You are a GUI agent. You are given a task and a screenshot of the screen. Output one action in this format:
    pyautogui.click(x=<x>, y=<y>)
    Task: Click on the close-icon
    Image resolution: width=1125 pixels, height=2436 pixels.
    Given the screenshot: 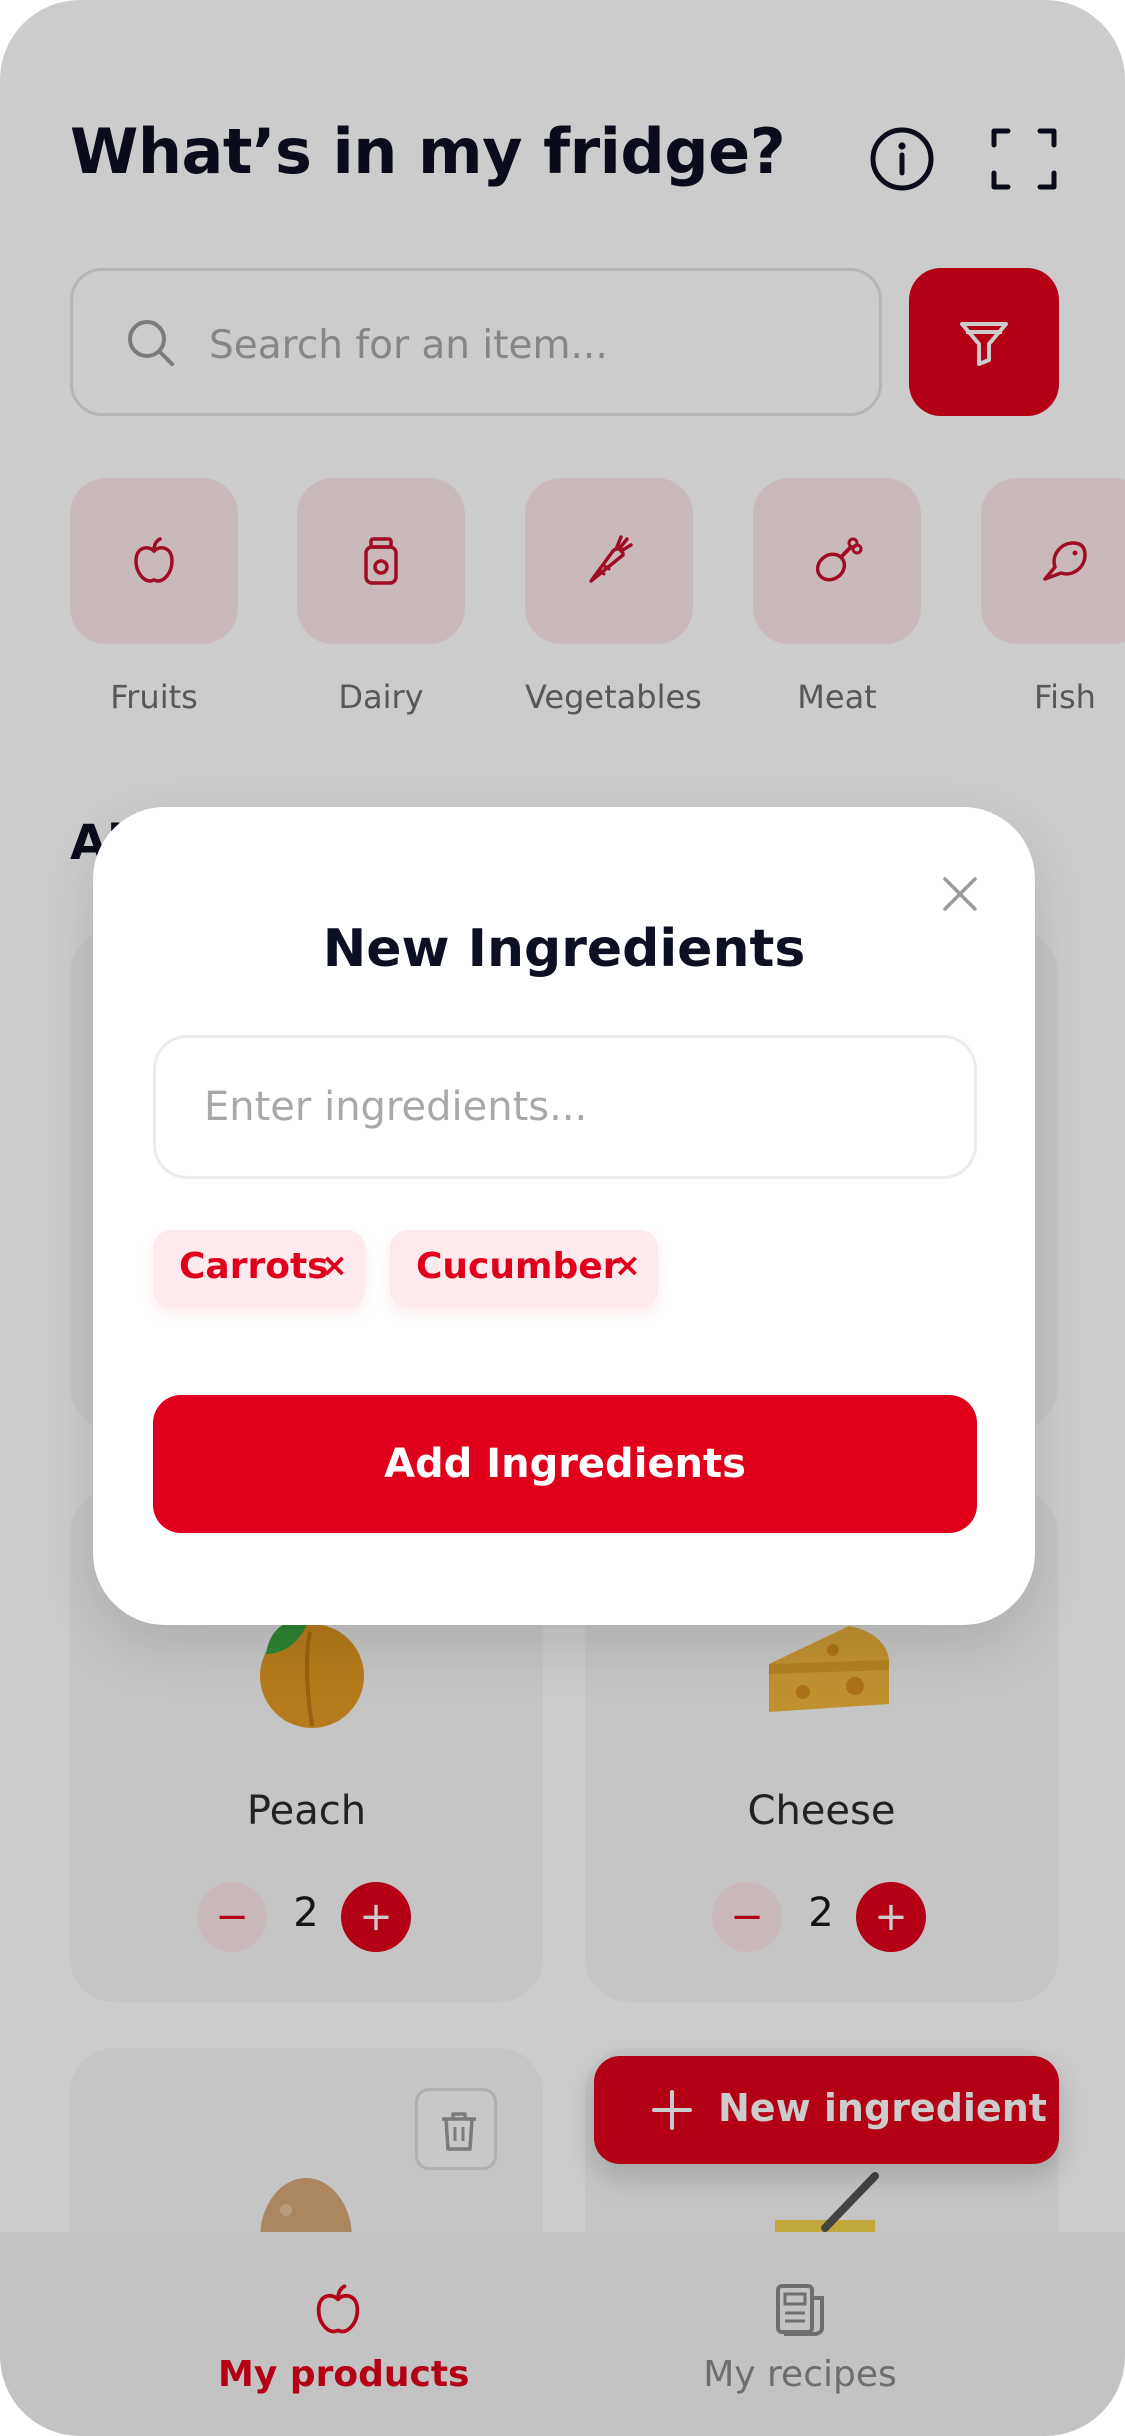 What is the action you would take?
    pyautogui.click(x=960, y=894)
    